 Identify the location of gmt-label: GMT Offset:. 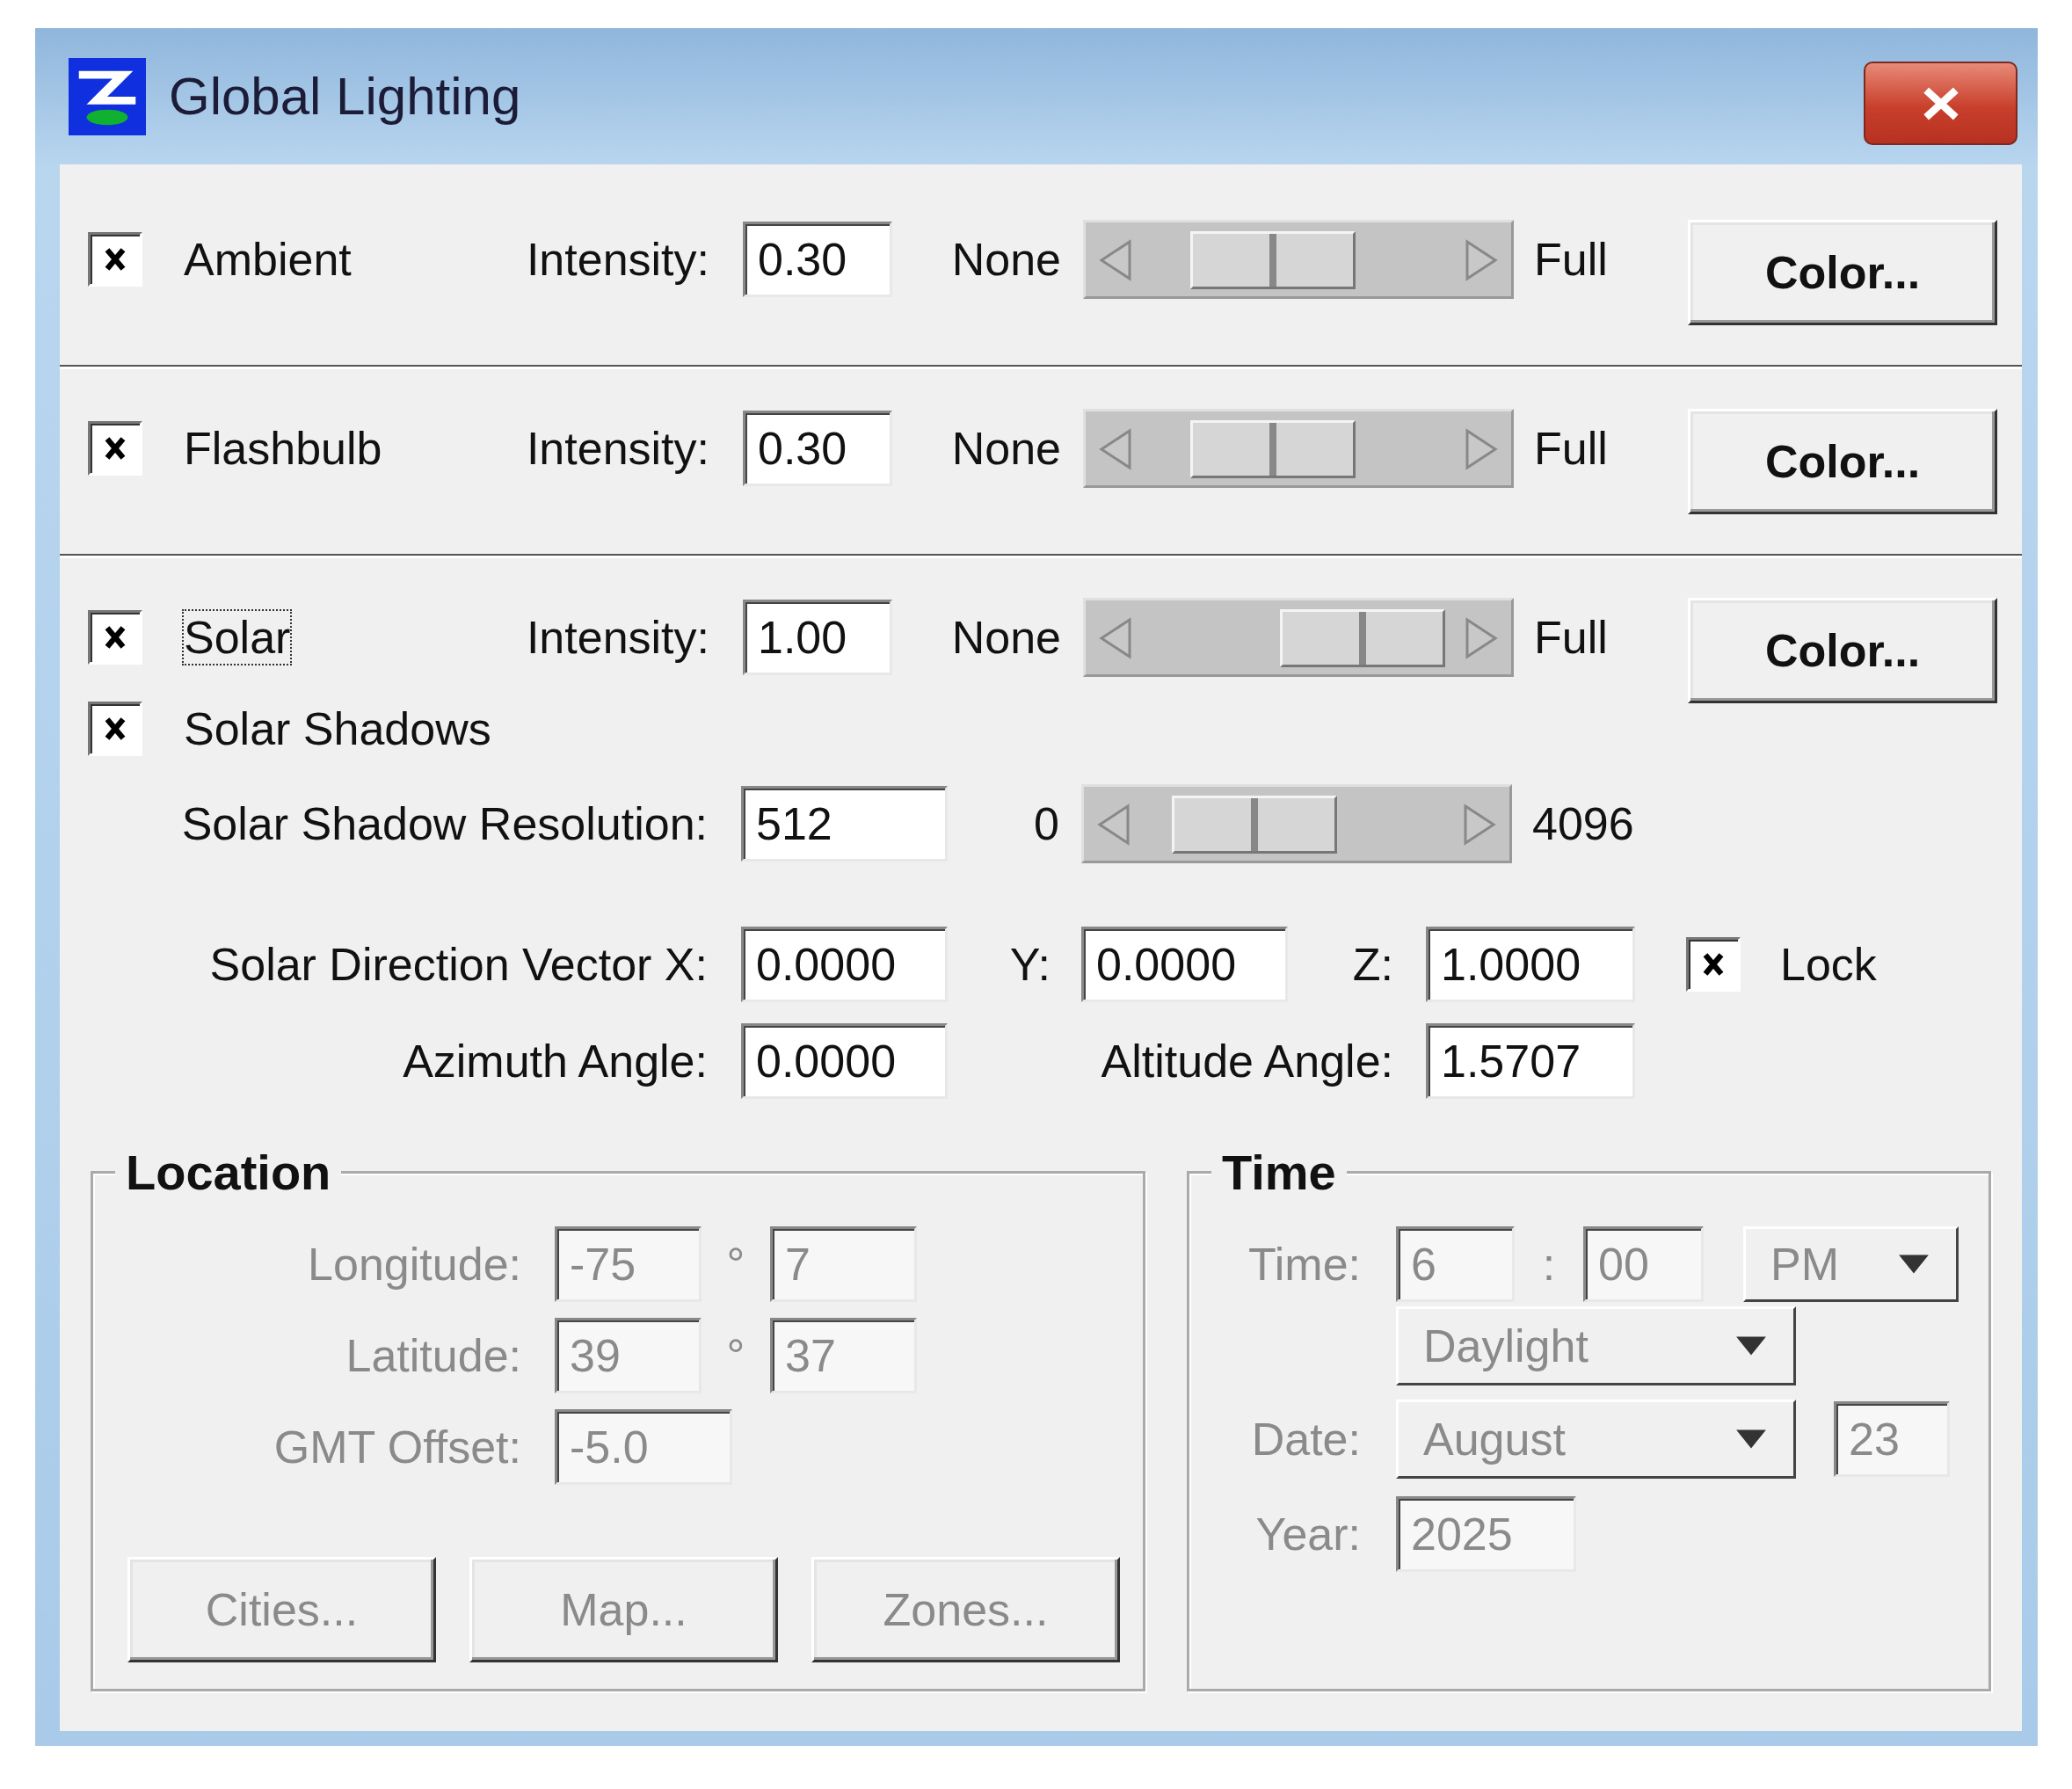
(397, 1447).